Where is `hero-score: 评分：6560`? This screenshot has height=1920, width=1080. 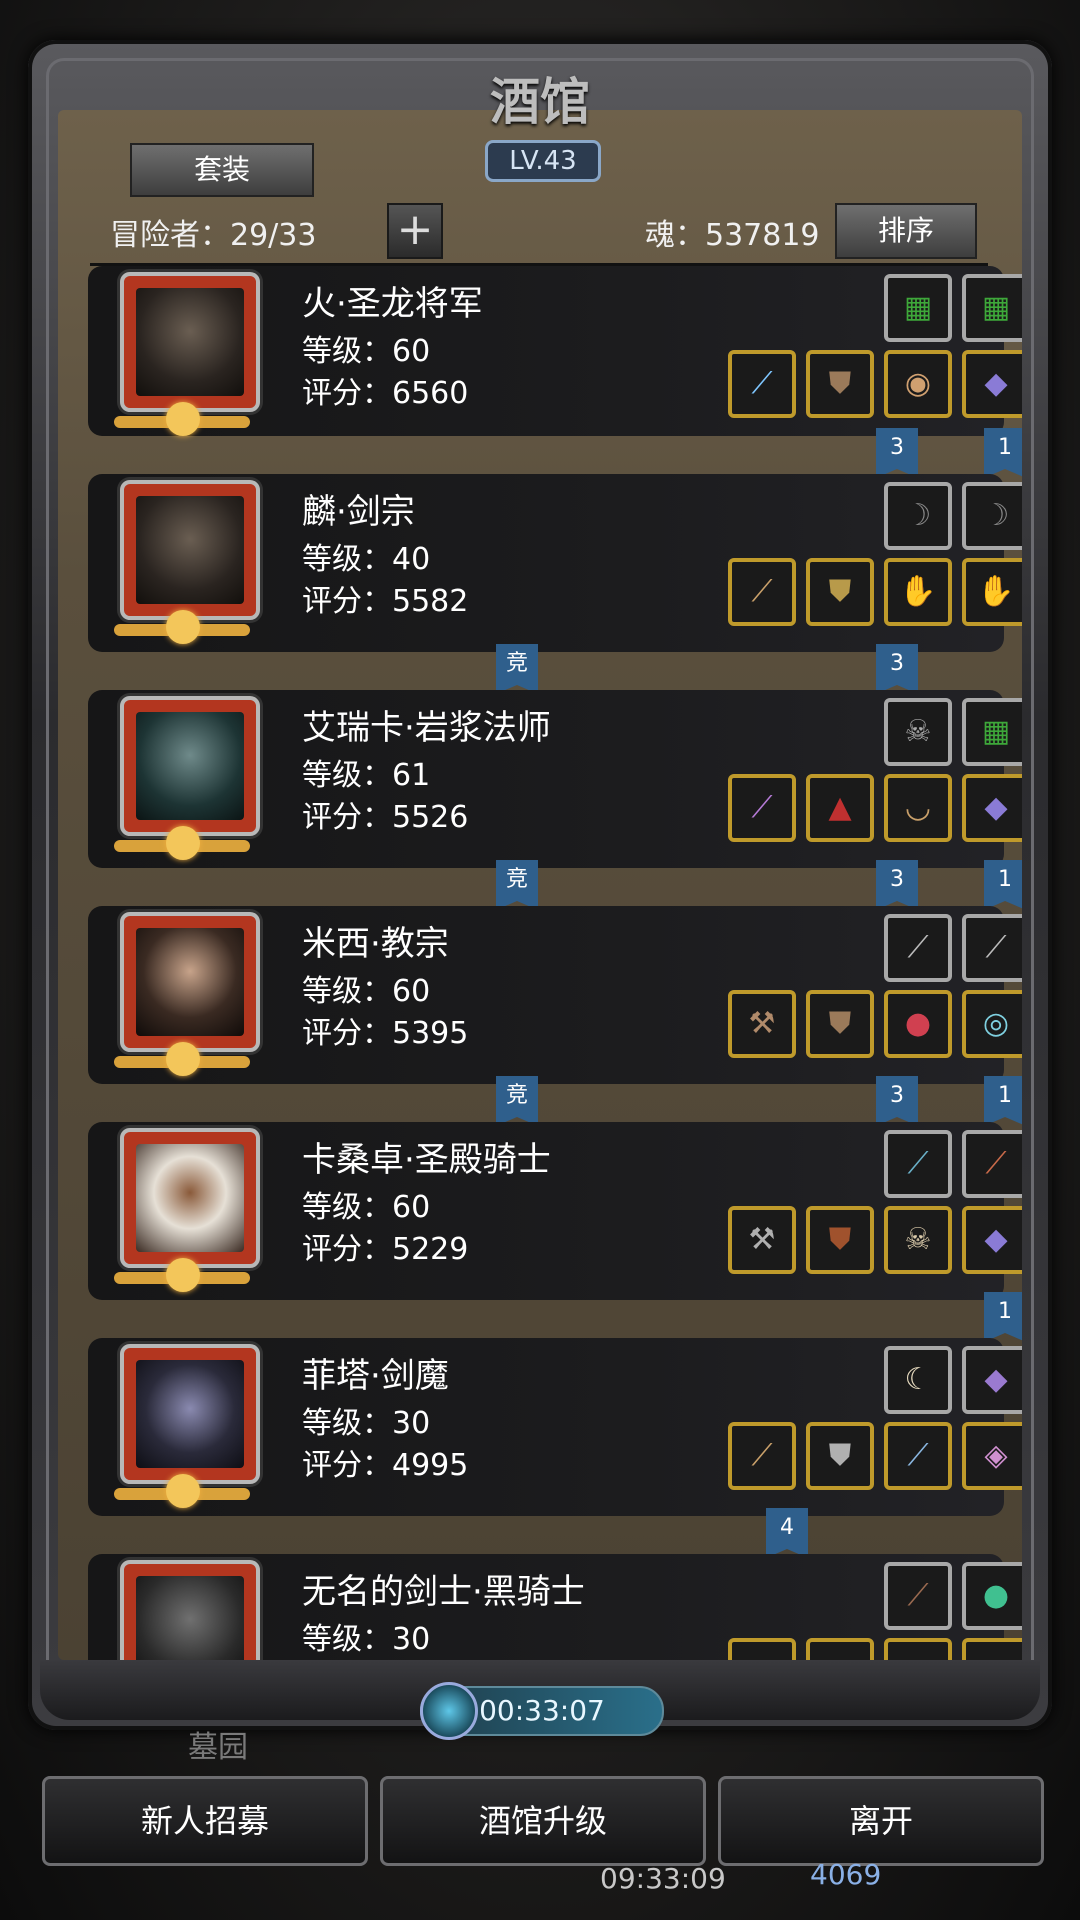
hero-score: 评分：6560 is located at coordinates (385, 393).